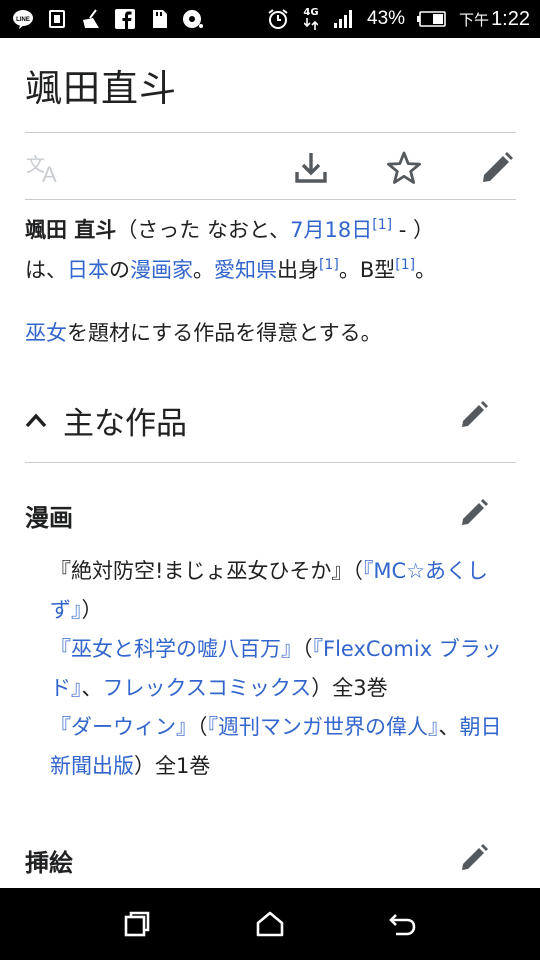 The width and height of the screenshot is (540, 960). I want to click on particle-no: の, so click(119, 270).